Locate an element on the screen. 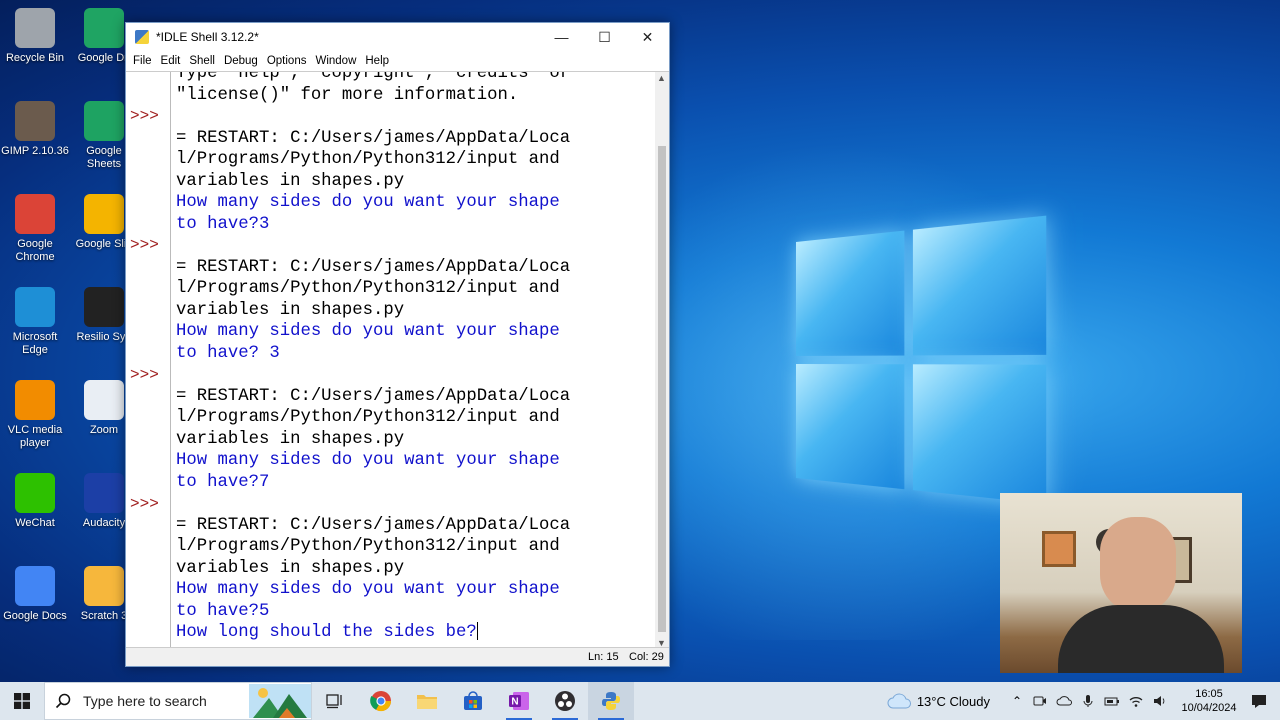 The width and height of the screenshot is (1280, 720). desktop-icon: Google Docs is located at coordinates (35, 594).